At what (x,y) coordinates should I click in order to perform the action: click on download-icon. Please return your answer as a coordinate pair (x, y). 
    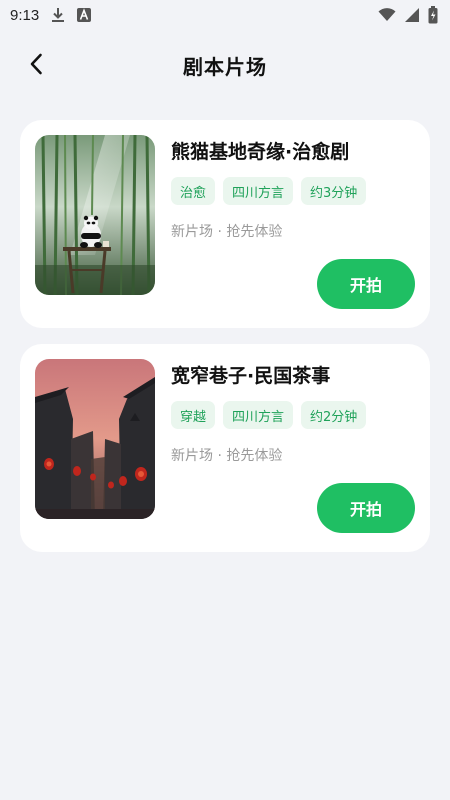
    Looking at the image, I should click on (58, 15).